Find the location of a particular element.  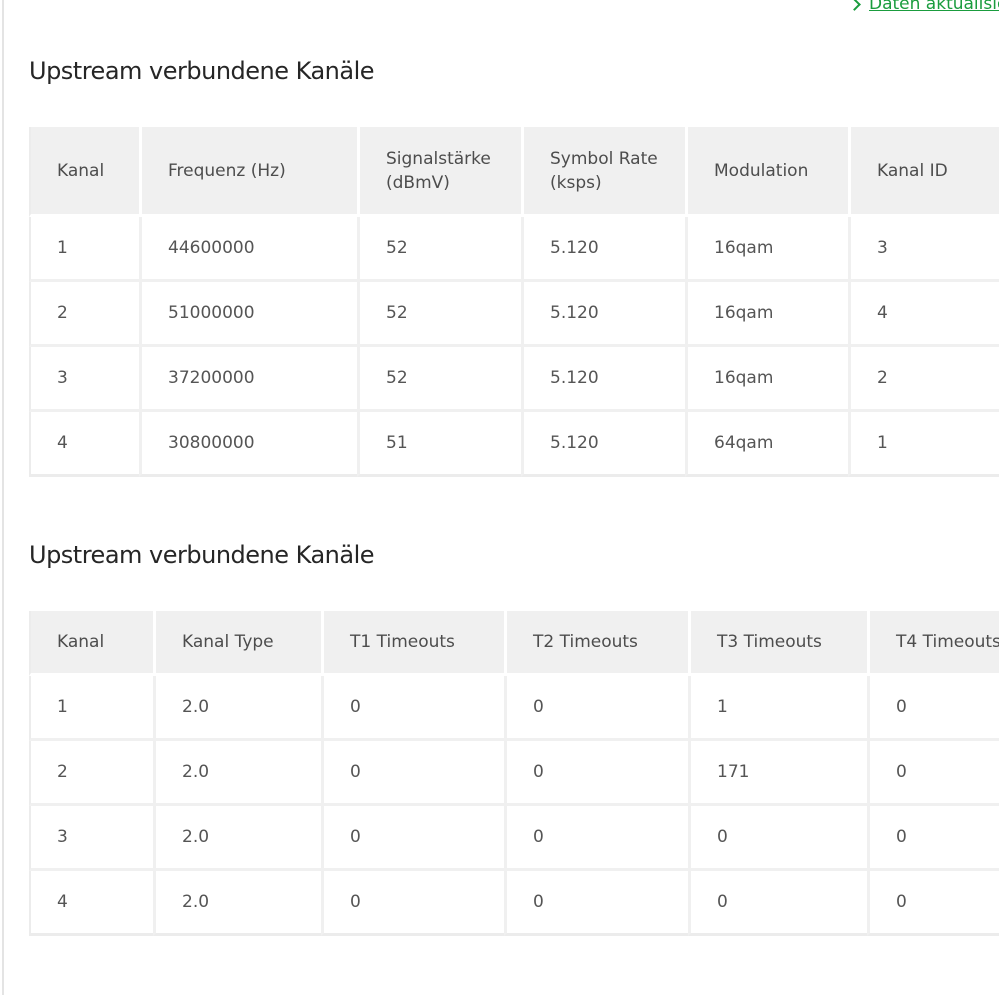

table-cell: 171 is located at coordinates (777, 773).